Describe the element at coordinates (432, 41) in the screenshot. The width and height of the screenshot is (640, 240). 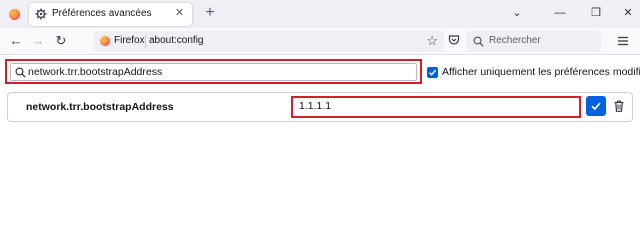
I see `bookmark-star-icon: ☆` at that location.